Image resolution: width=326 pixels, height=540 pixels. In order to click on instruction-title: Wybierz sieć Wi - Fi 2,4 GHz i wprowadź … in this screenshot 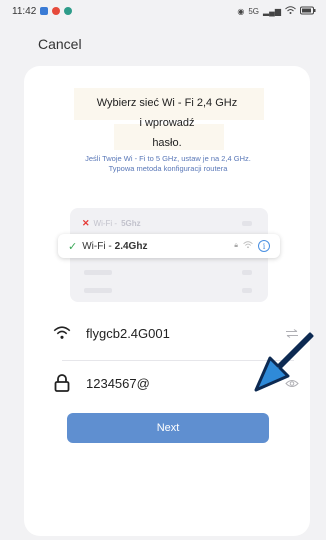, I will do `click(167, 123)`.